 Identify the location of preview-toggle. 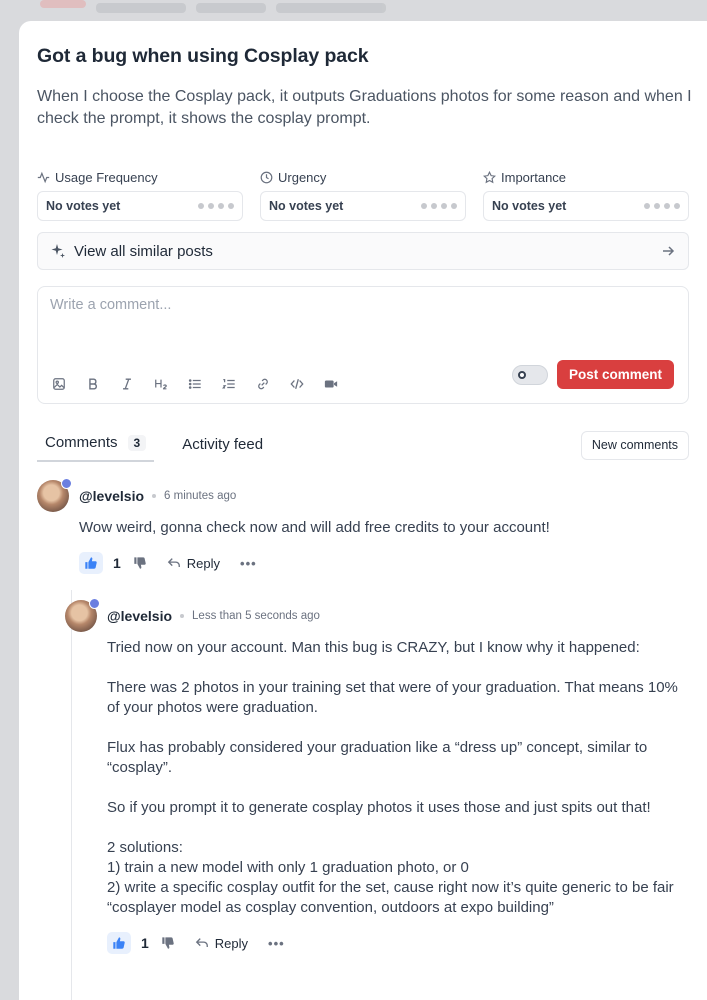
(530, 375).